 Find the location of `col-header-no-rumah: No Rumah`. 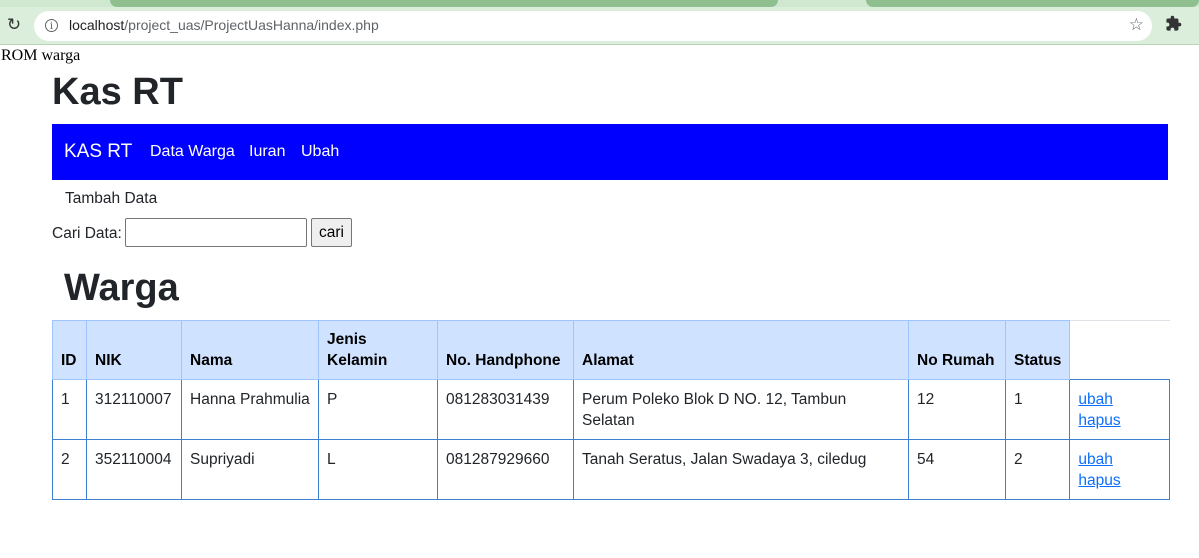

col-header-no-rumah: No Rumah is located at coordinates (957, 350).